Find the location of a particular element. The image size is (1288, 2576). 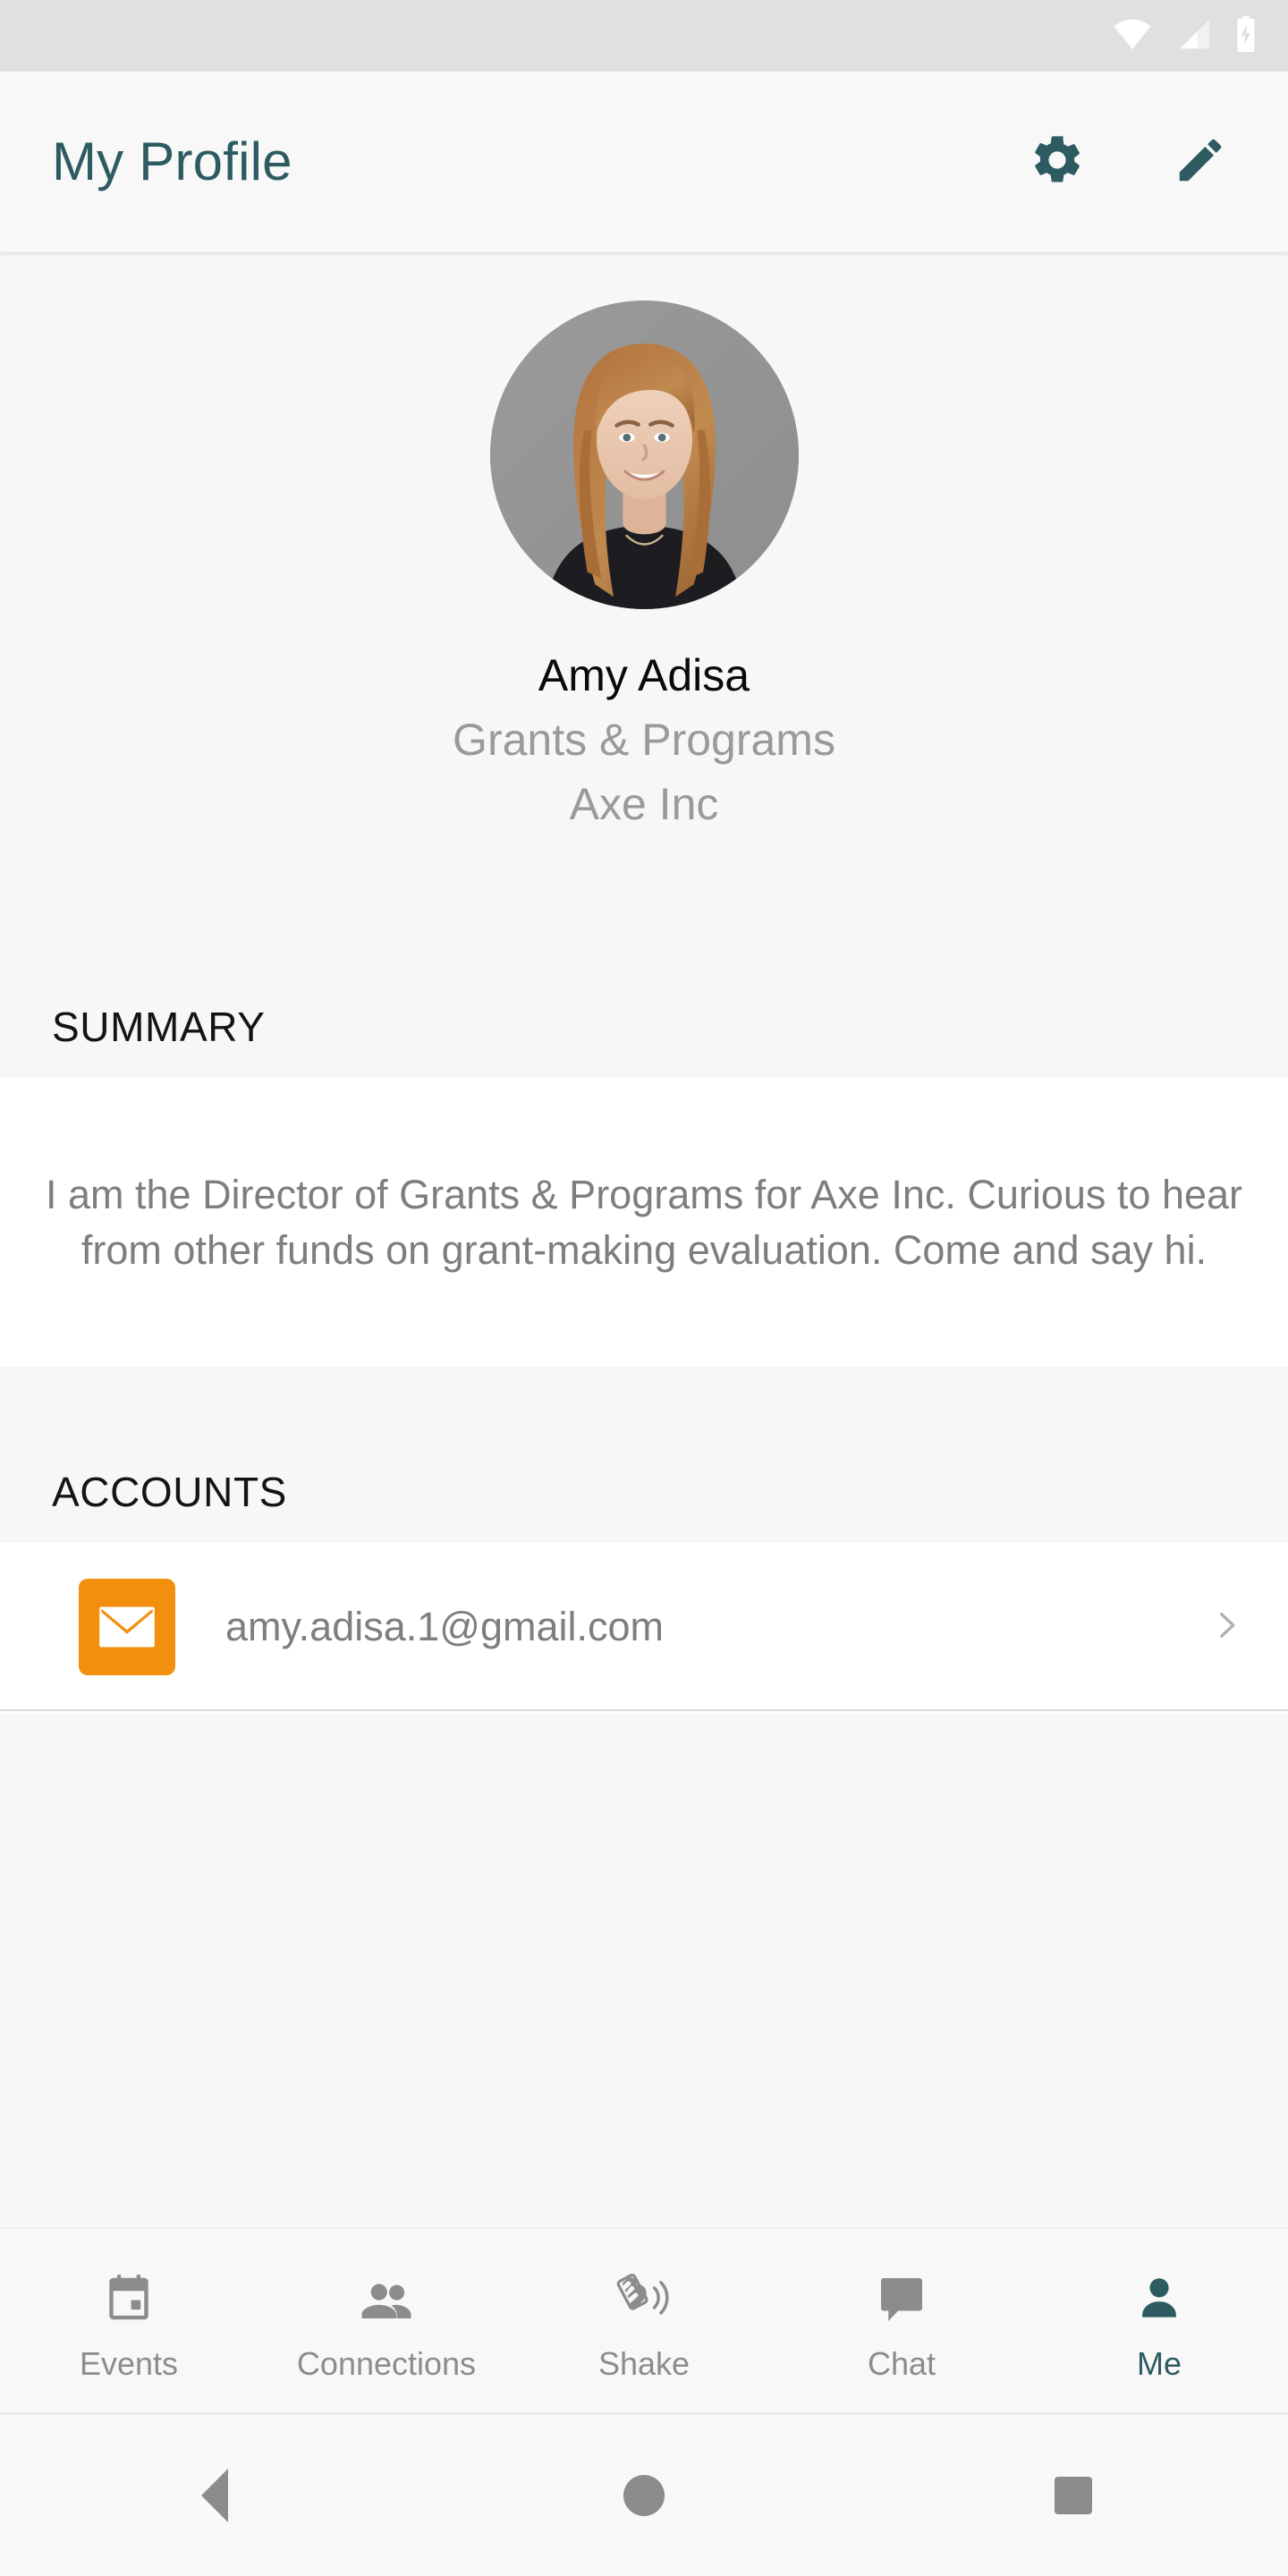

account-row: amy.adisa.1@gmail.com is located at coordinates (644, 1627).